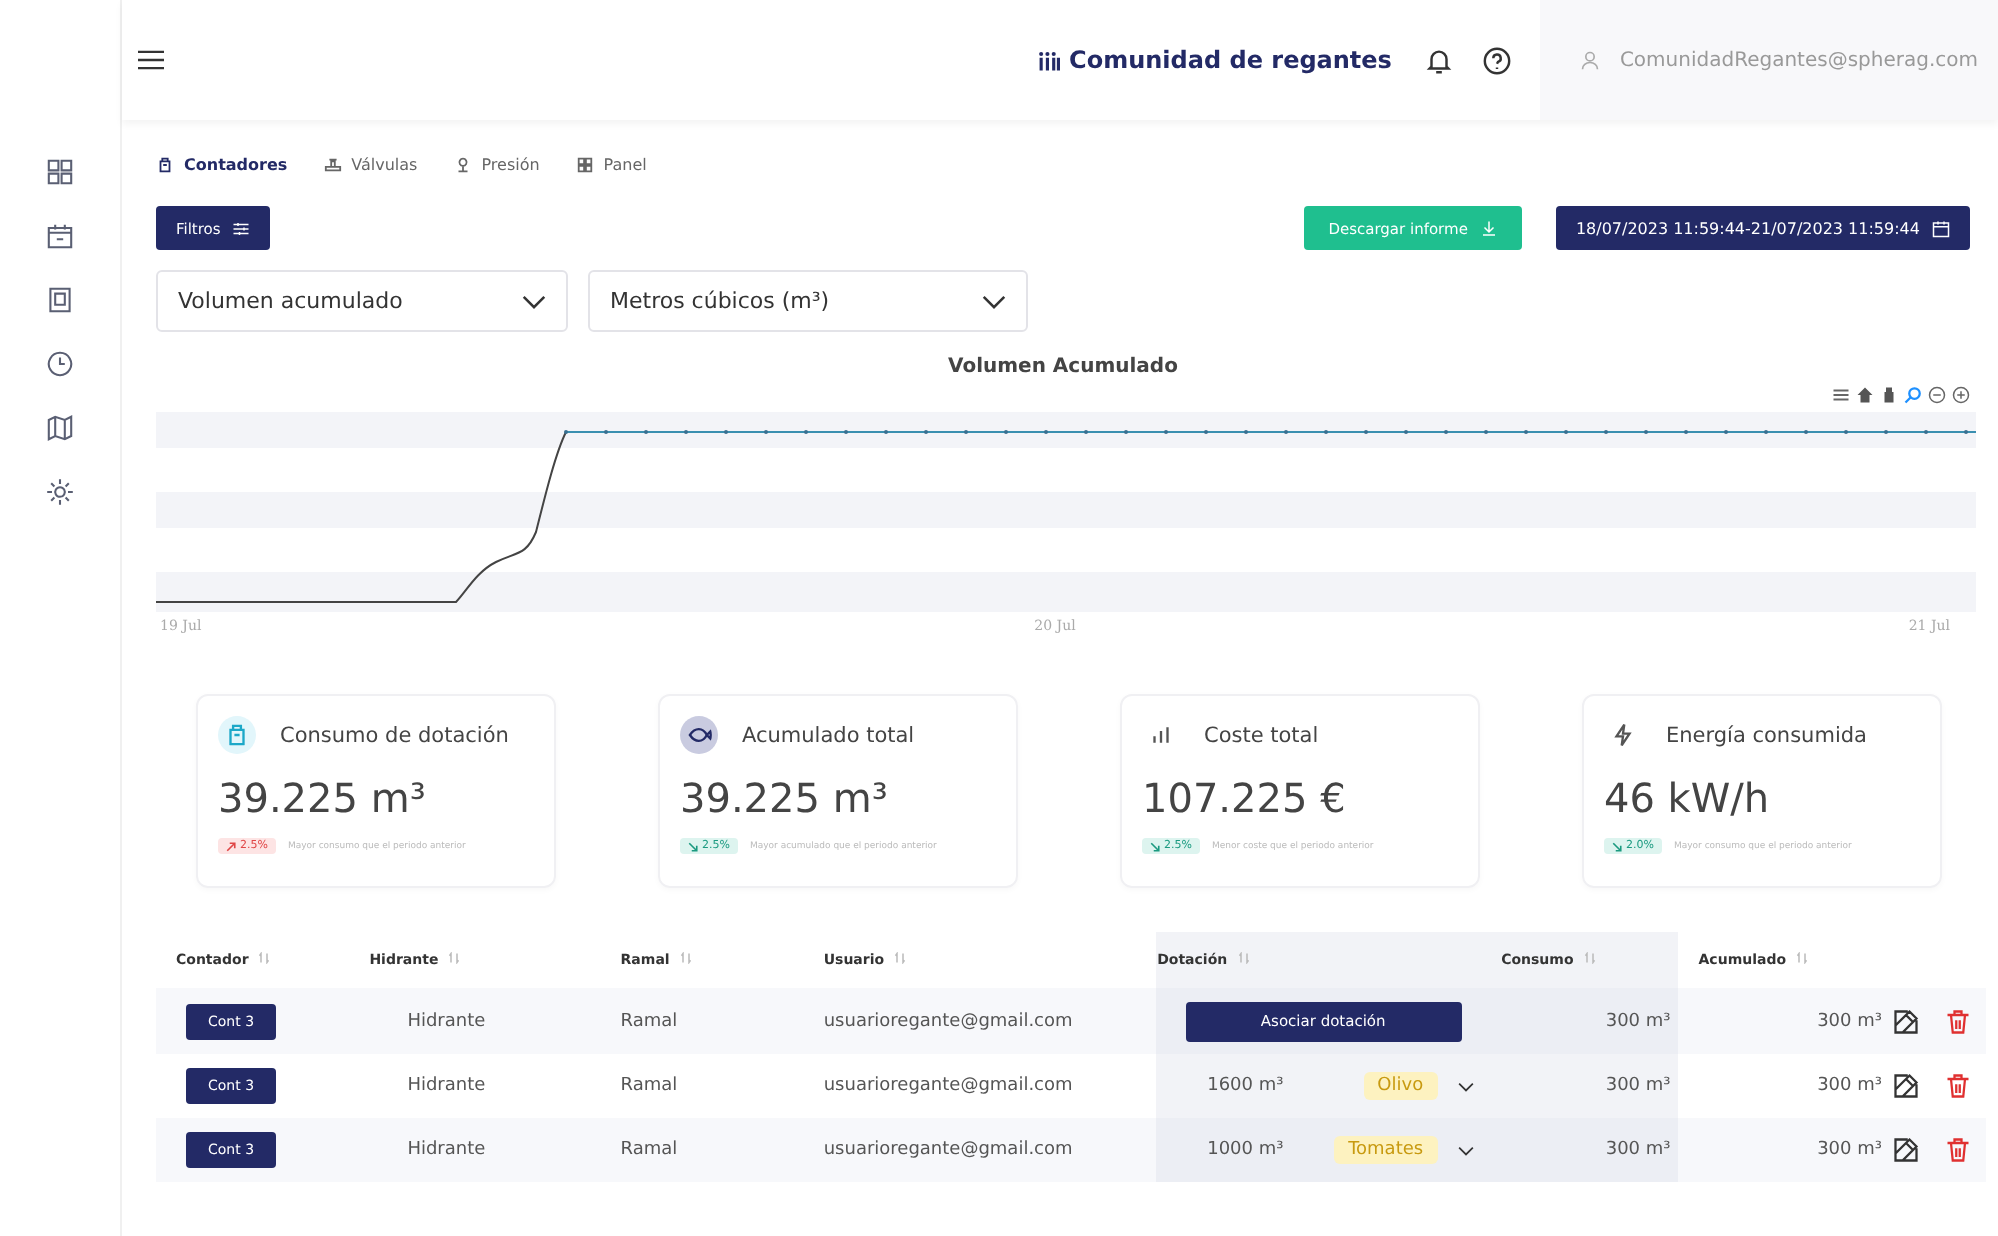  Describe the element at coordinates (1063, 367) in the screenshot. I see `chart-title: Volumen Acumulado` at that location.